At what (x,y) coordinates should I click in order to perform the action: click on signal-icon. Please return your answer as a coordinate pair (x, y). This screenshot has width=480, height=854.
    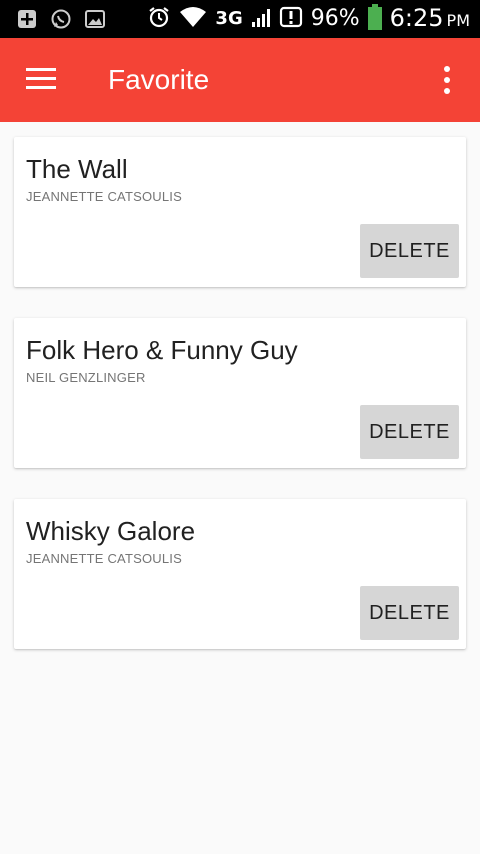
    Looking at the image, I should click on (261, 19).